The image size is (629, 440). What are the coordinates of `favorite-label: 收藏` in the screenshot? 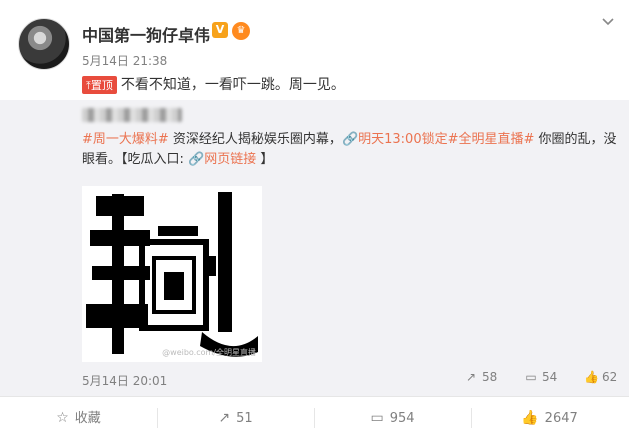 It's located at (87, 418).